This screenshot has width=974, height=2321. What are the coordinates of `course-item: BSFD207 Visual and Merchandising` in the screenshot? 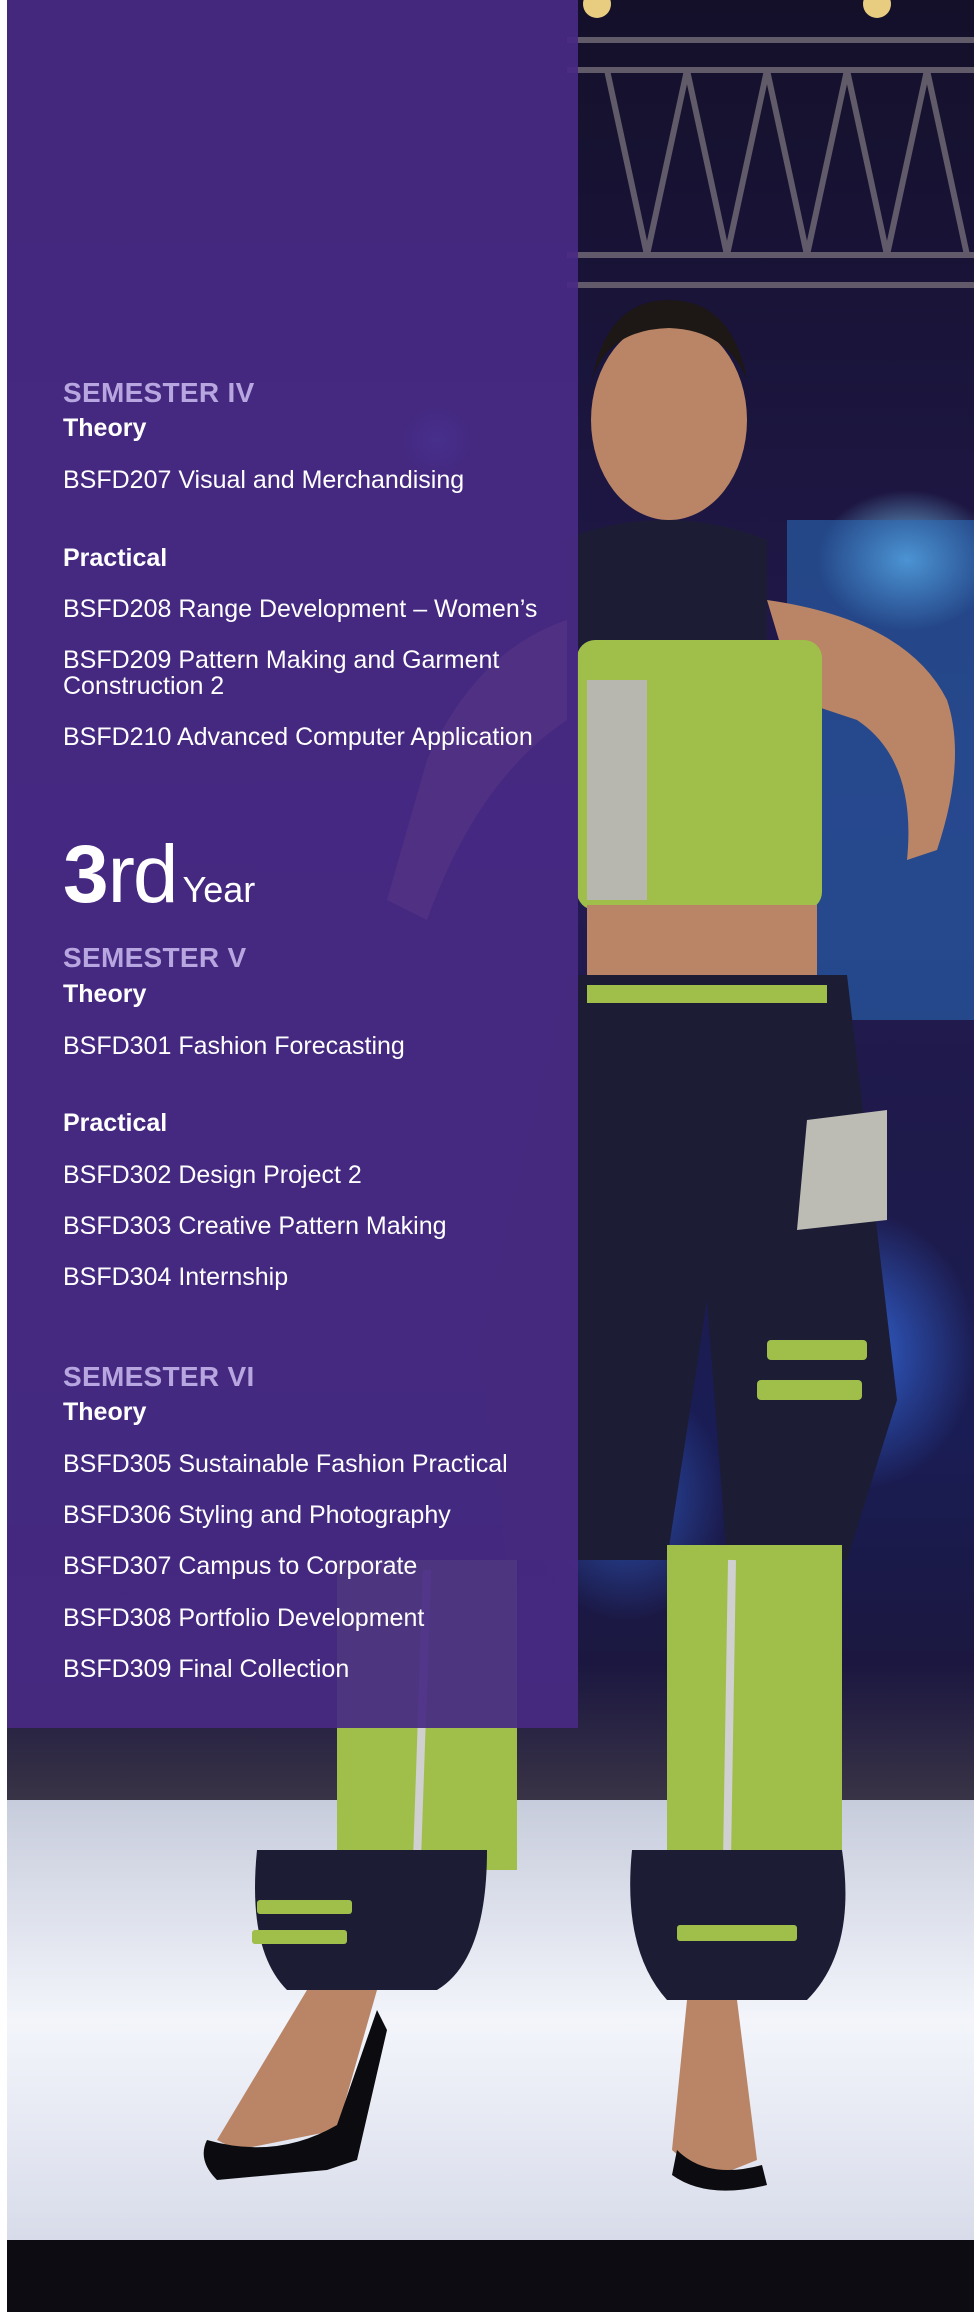 It's located at (264, 480).